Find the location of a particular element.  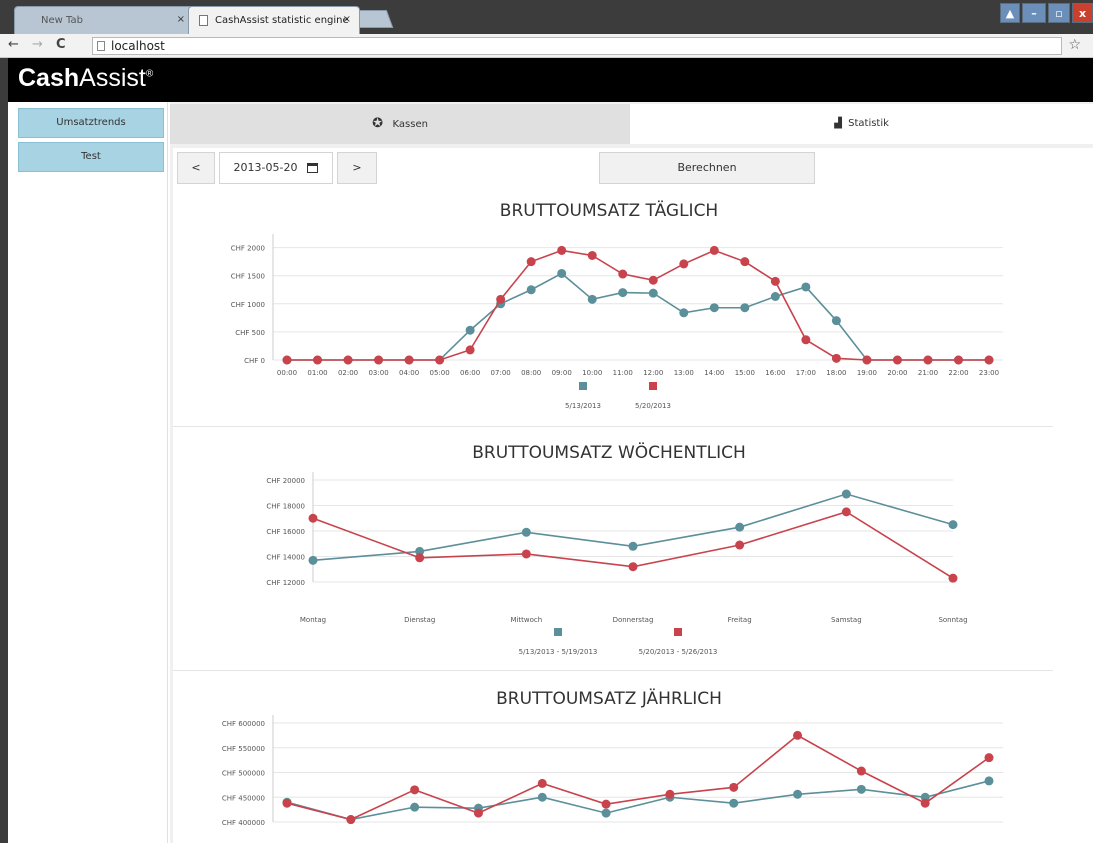

next-date-button: > is located at coordinates (357, 168).